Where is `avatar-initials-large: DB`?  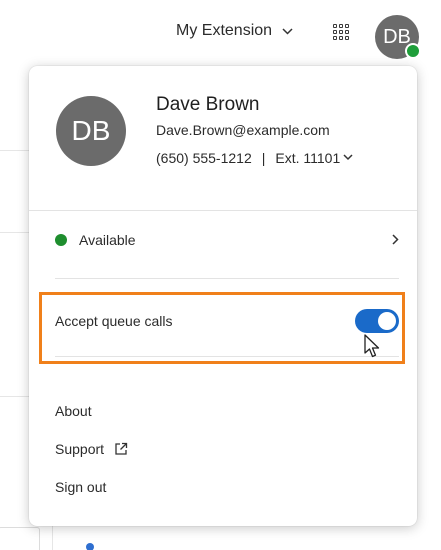 avatar-initials-large: DB is located at coordinates (91, 130).